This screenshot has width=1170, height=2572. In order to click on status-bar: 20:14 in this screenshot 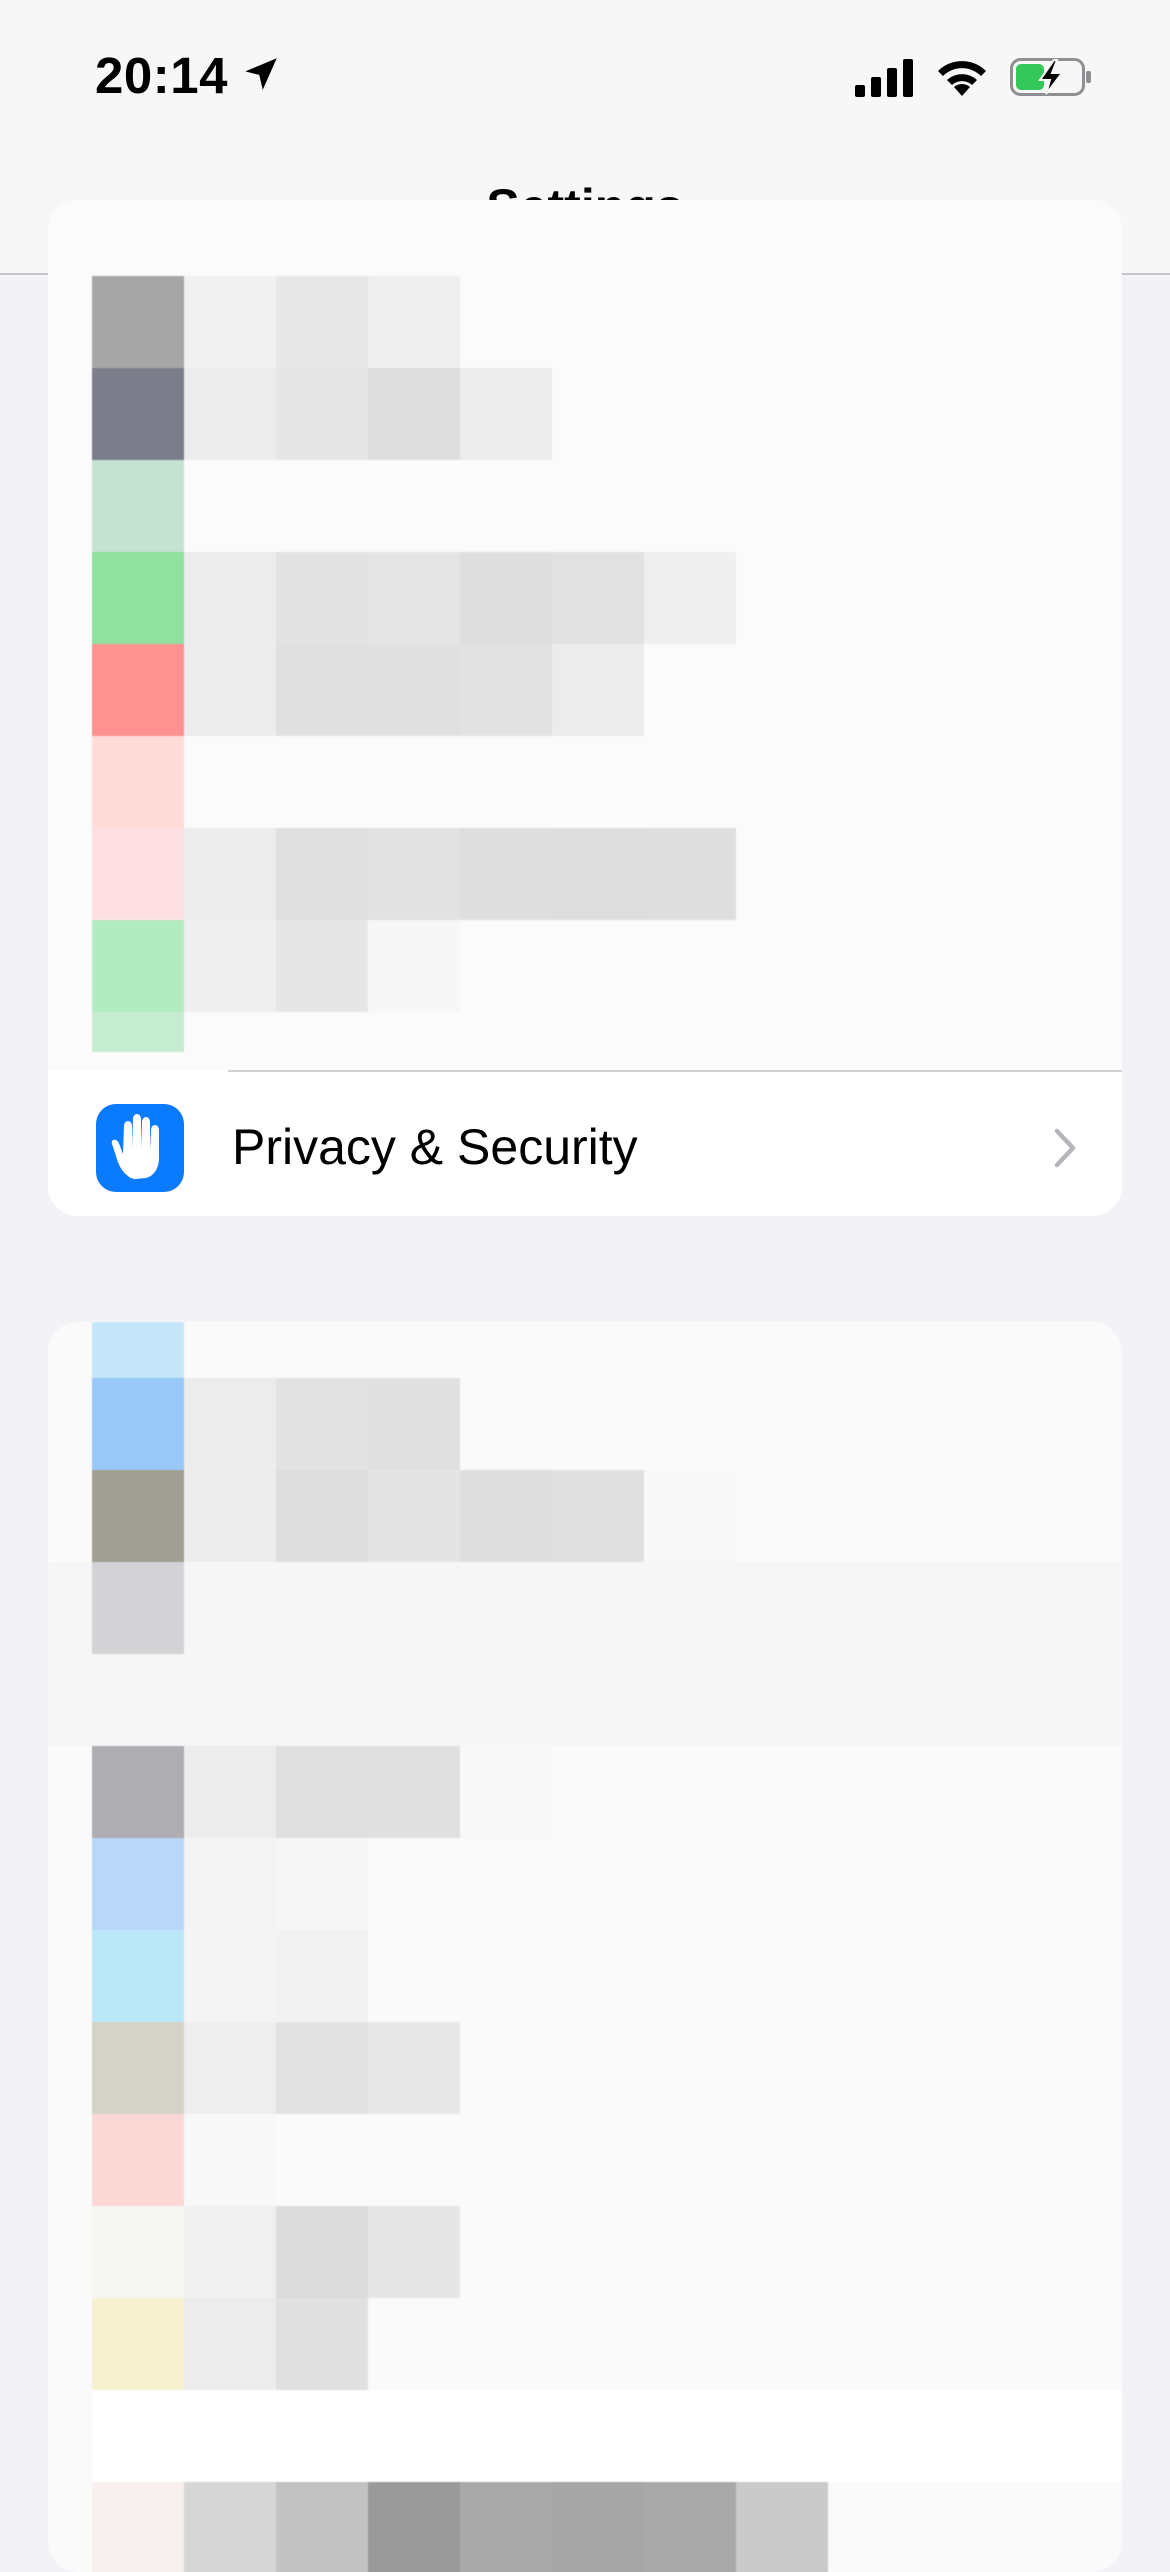, I will do `click(585, 75)`.